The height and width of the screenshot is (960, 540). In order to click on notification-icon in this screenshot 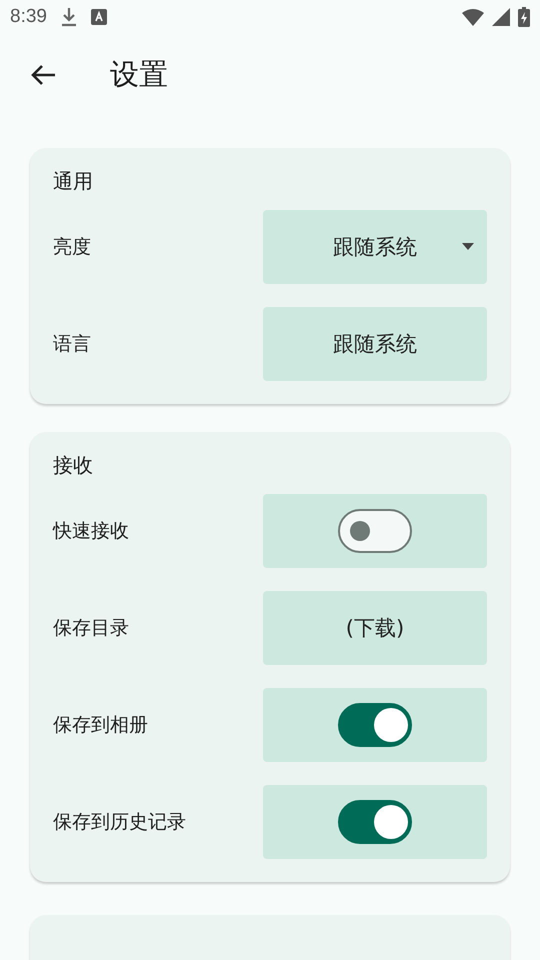, I will do `click(98, 17)`.